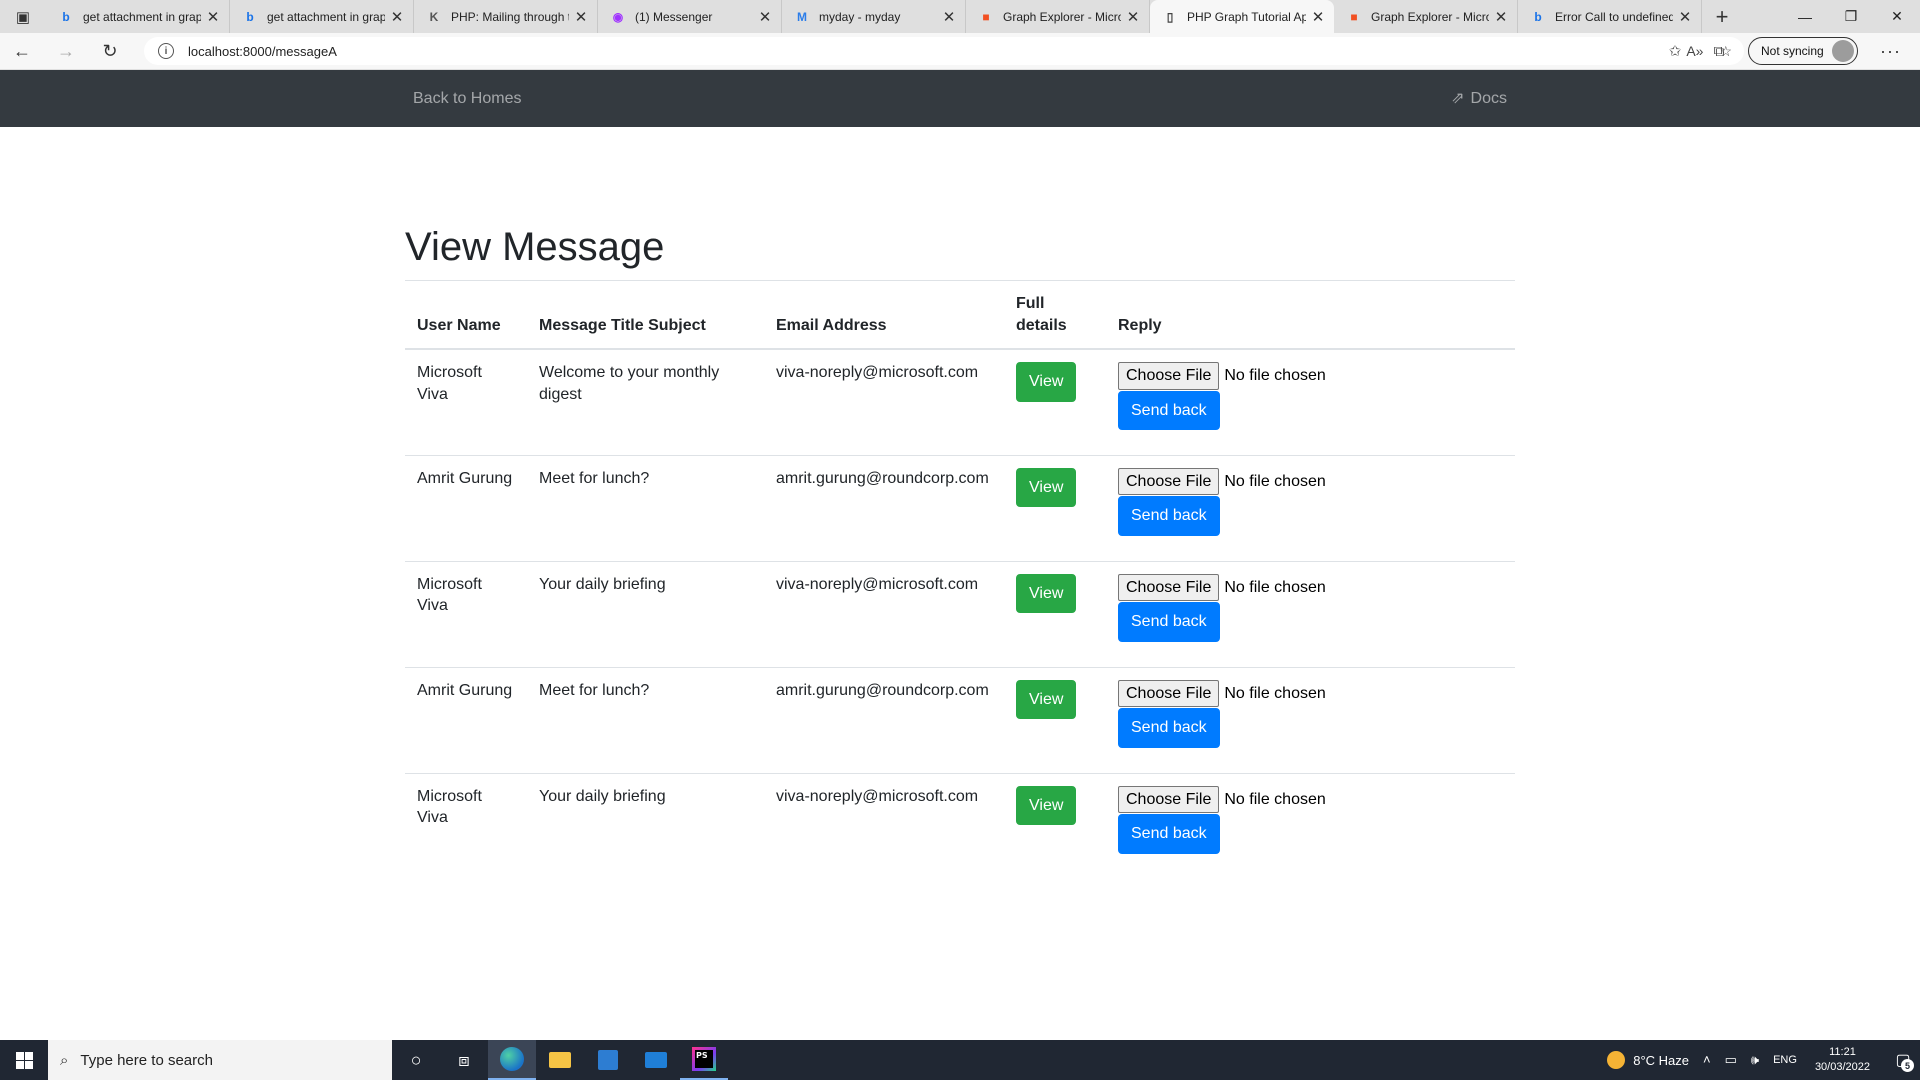 The width and height of the screenshot is (1920, 1080). I want to click on tab-actions-icon: ▣, so click(23, 16).